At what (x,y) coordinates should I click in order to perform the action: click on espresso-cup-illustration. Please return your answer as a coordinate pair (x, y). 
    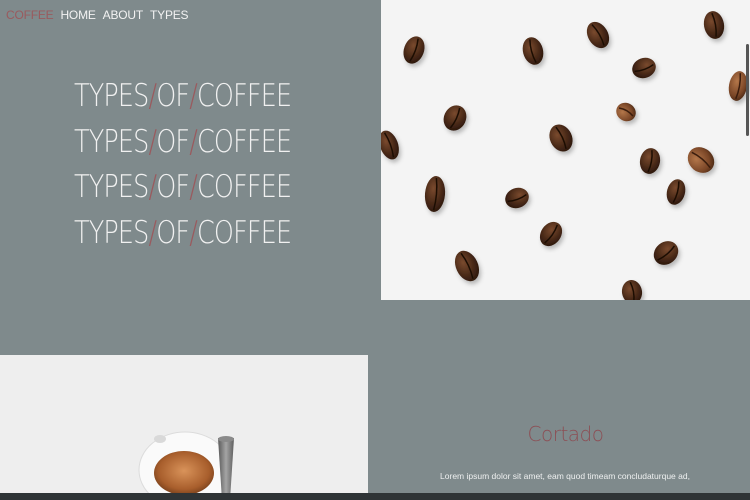
    Looking at the image, I should click on (186, 465).